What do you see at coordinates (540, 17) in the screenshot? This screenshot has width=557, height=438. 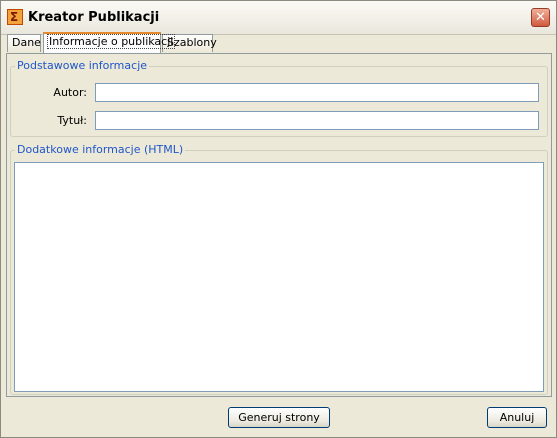 I see `close-button: ✕` at bounding box center [540, 17].